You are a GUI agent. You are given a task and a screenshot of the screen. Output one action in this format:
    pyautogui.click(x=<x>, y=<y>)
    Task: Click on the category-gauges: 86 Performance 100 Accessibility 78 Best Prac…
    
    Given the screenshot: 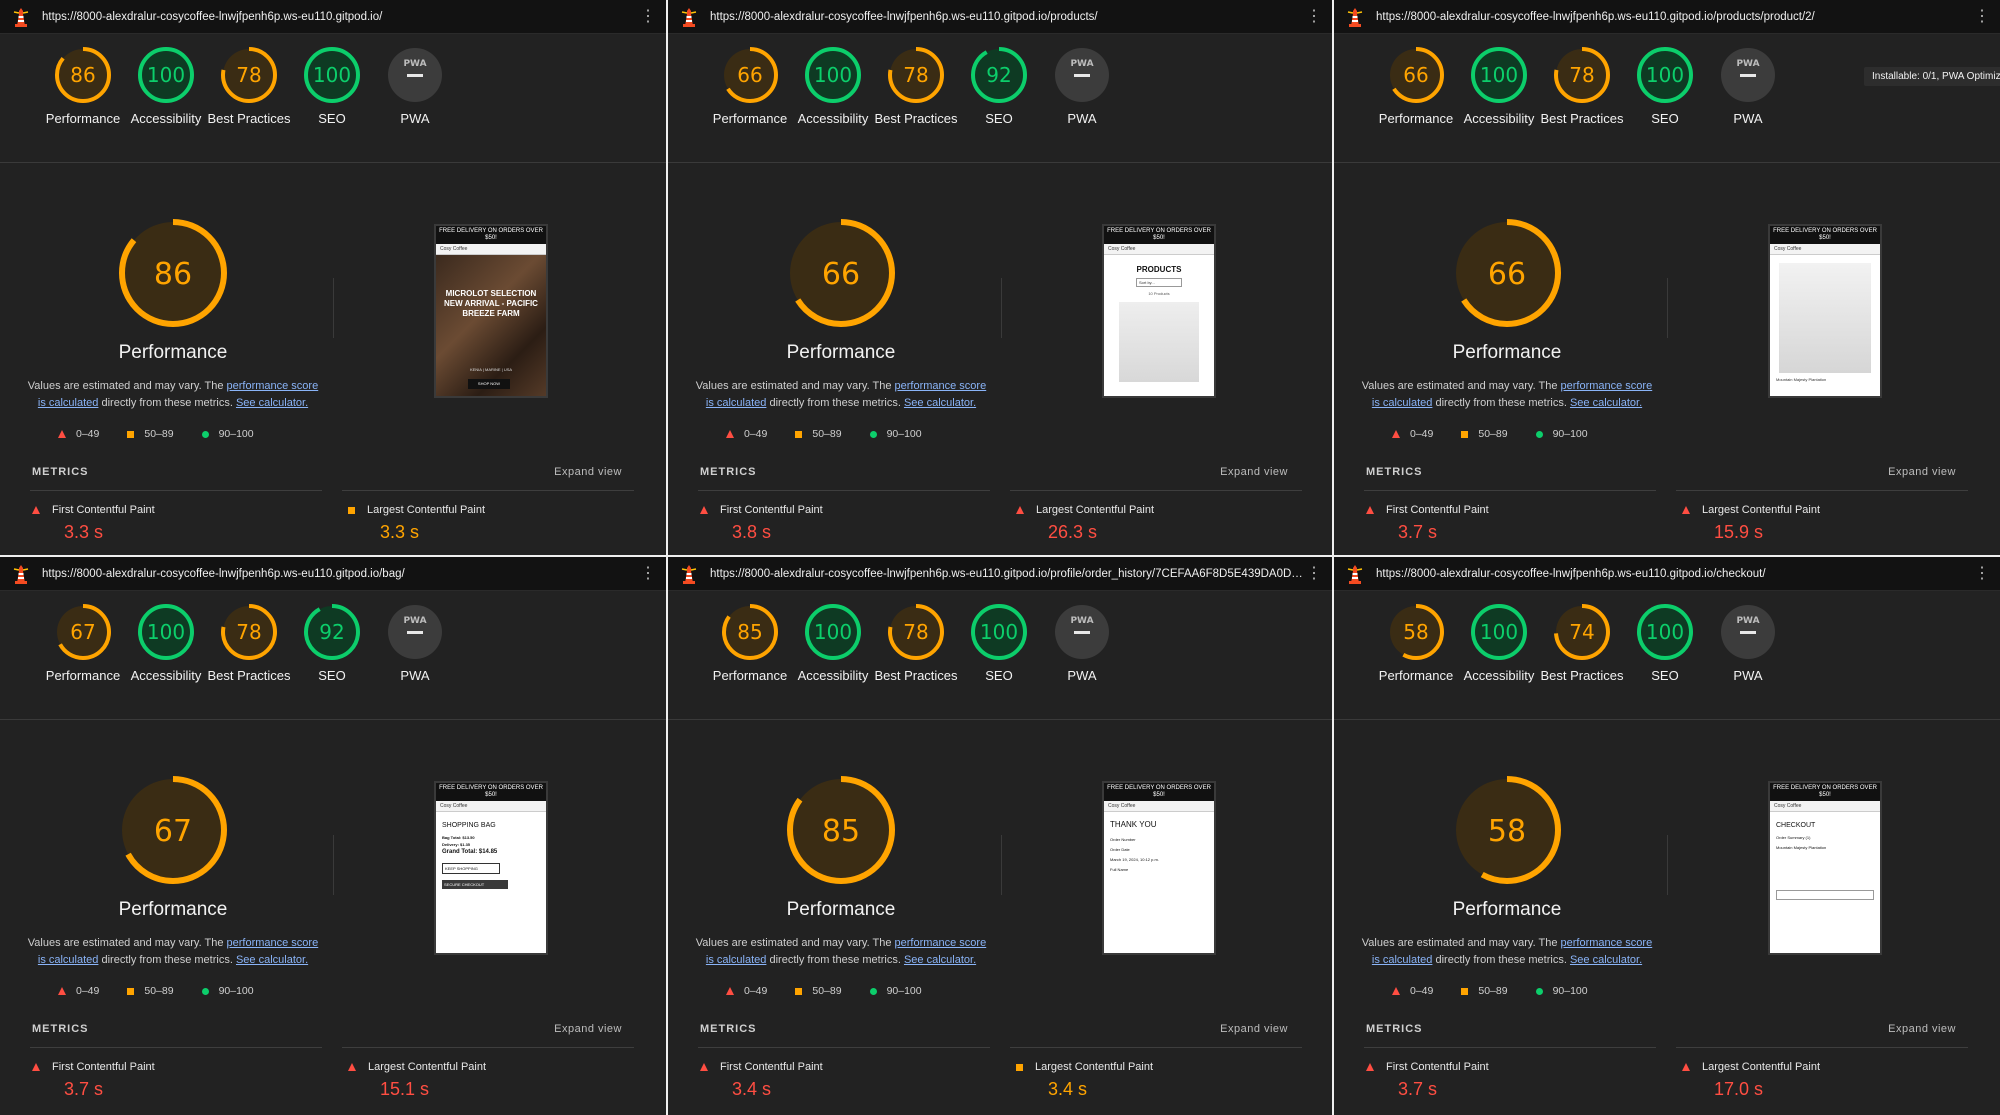 What is the action you would take?
    pyautogui.click(x=333, y=96)
    